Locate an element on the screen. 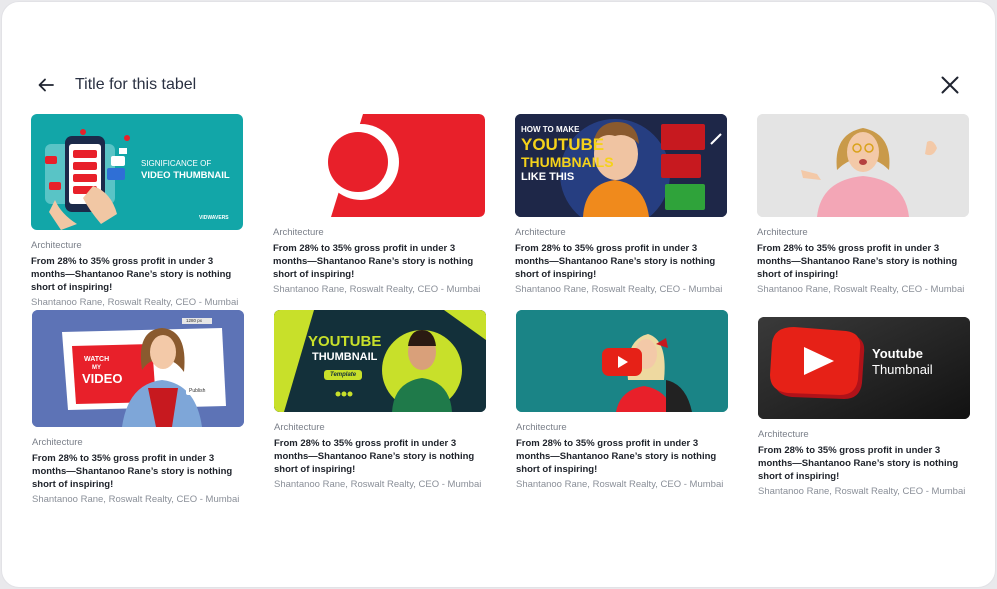  page-title: Title for this tabel is located at coordinates (136, 84).